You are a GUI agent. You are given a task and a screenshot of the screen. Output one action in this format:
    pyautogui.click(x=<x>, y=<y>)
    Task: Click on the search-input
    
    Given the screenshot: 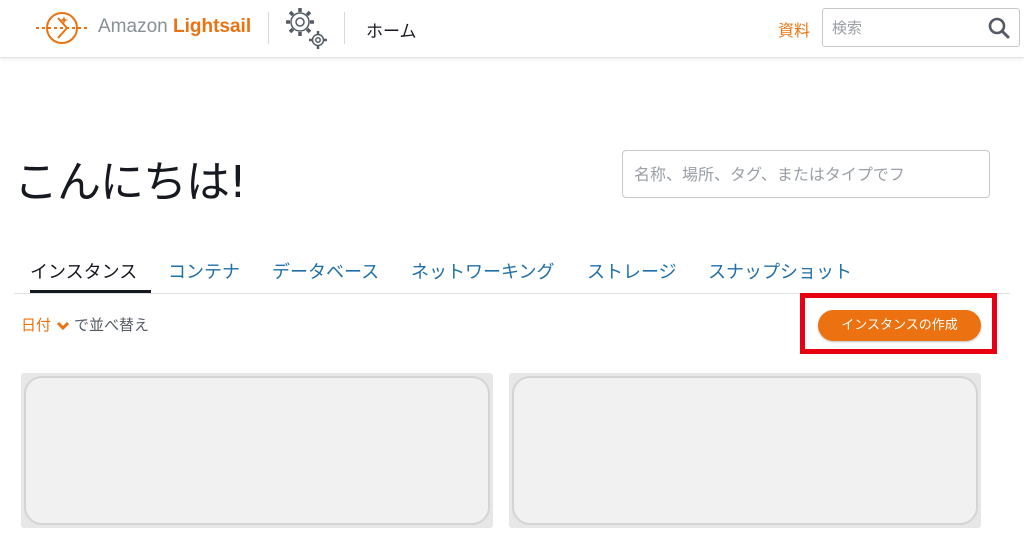 What is the action you would take?
    pyautogui.click(x=903, y=27)
    